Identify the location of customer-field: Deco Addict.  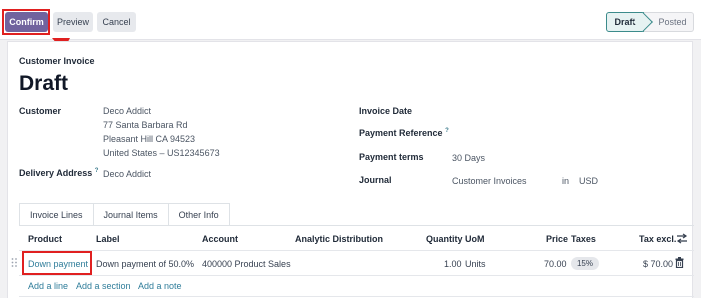
(127, 111).